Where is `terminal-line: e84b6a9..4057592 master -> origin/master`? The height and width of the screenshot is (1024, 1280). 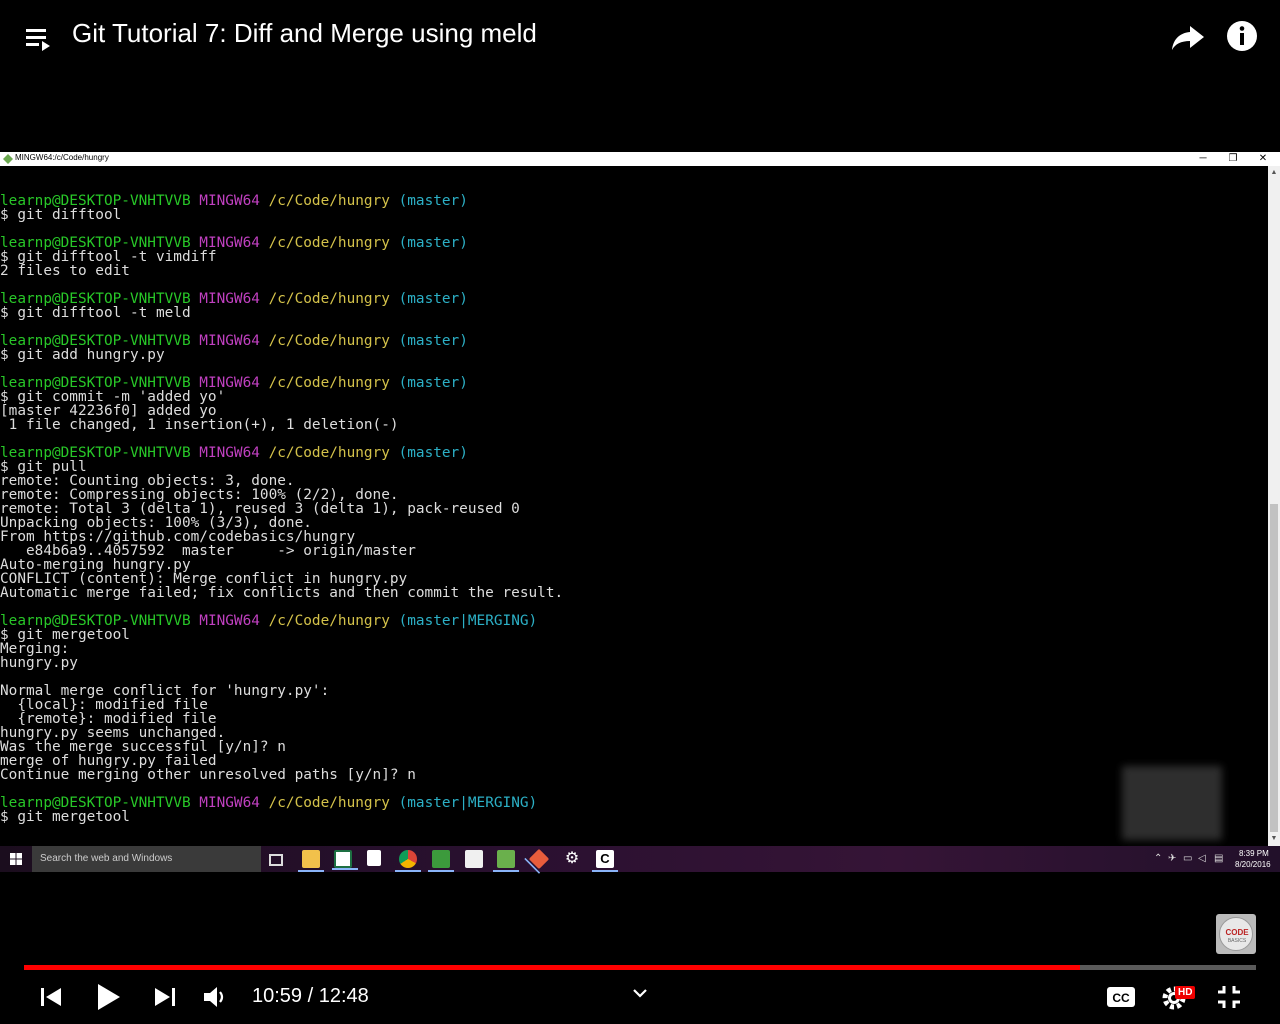 terminal-line: e84b6a9..4057592 master -> origin/master is located at coordinates (208, 551).